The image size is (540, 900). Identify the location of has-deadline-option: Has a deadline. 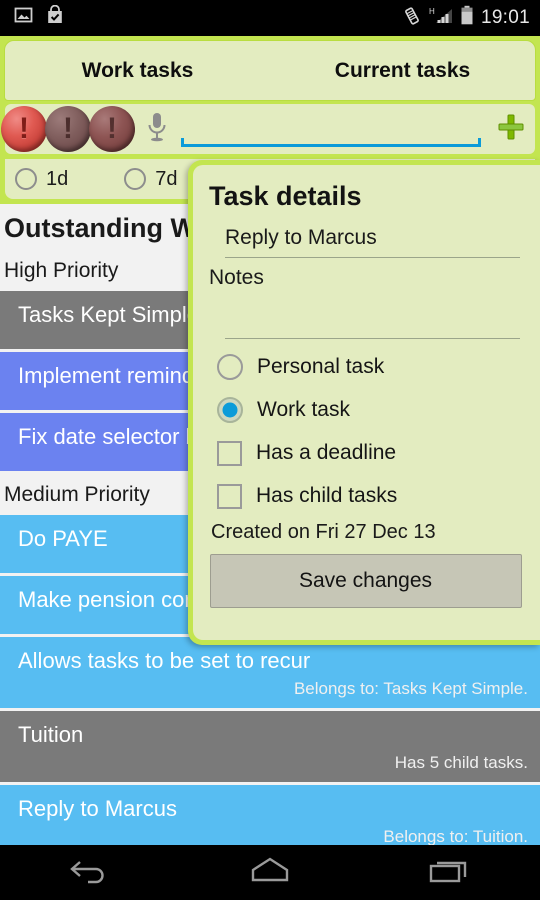
(370, 453).